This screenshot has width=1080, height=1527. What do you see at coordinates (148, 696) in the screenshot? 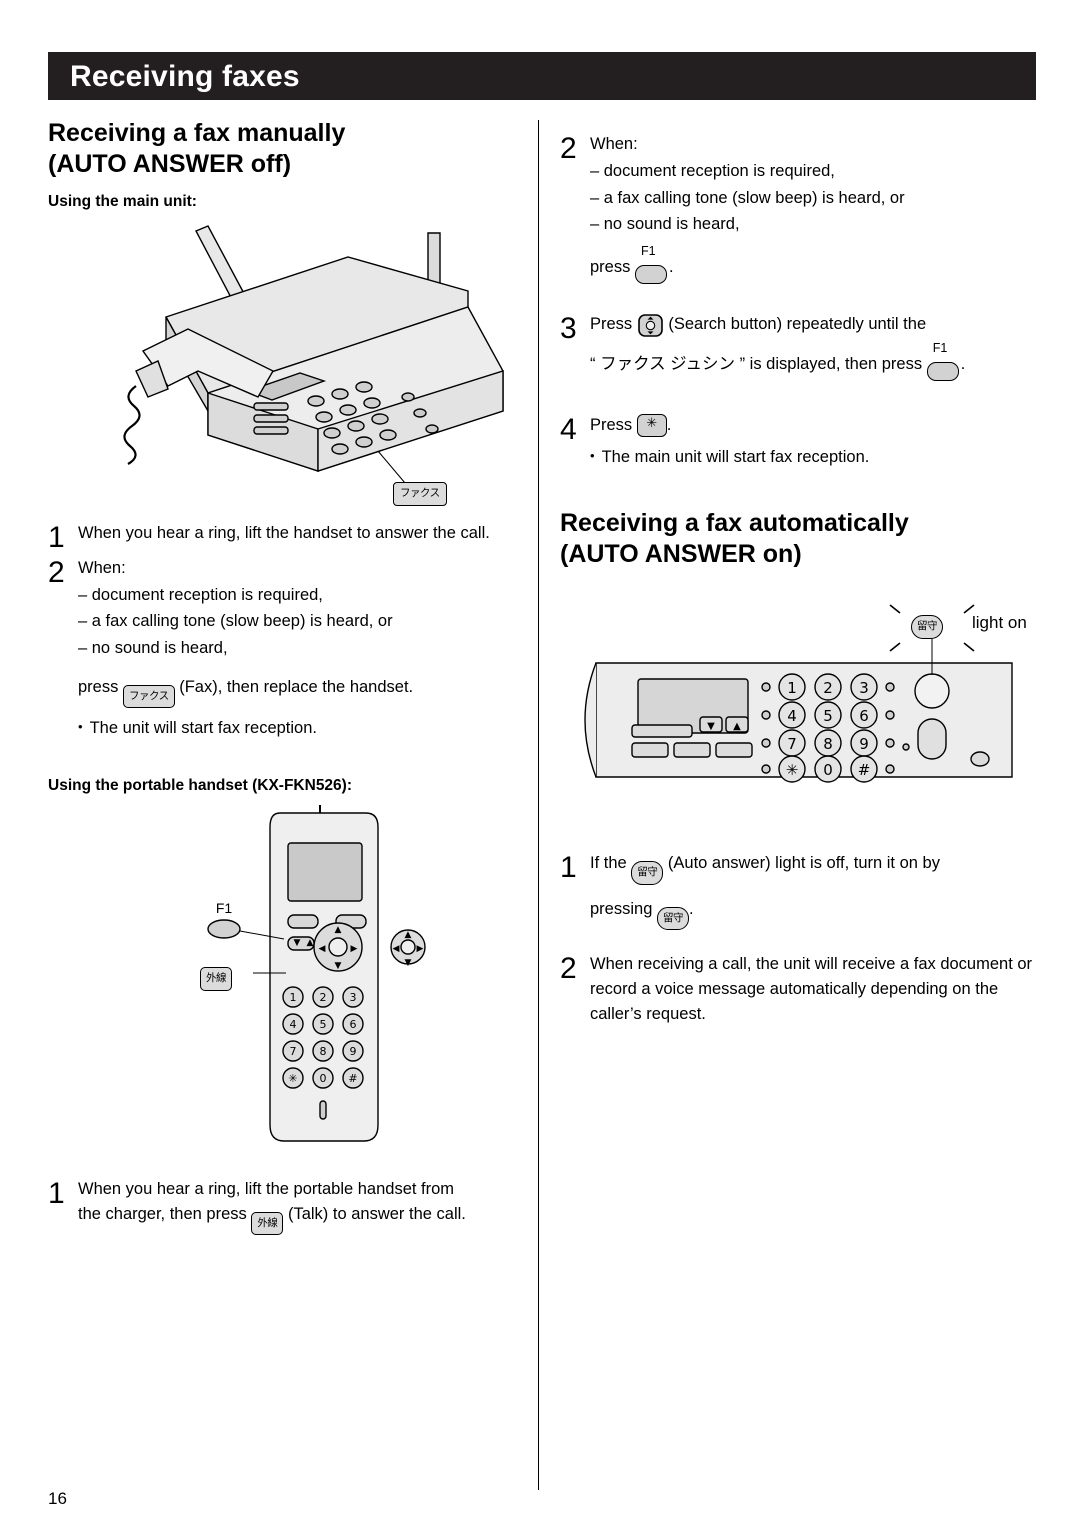
I see `fax-key-inline-icon: ファクス` at bounding box center [148, 696].